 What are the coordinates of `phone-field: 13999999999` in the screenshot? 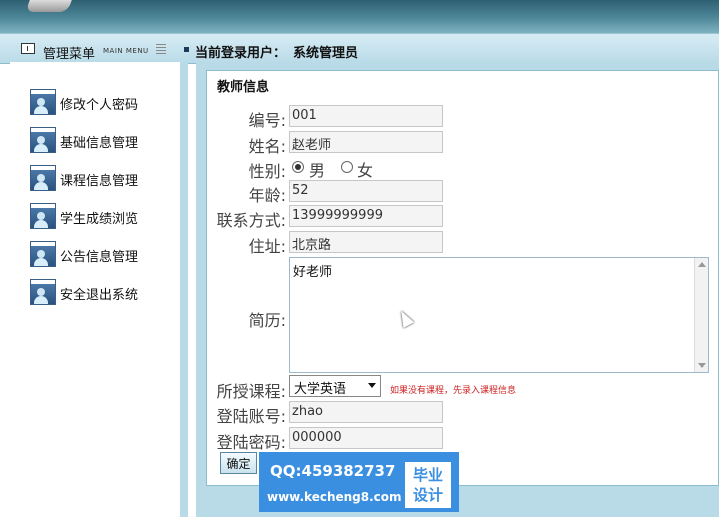 It's located at (366, 216).